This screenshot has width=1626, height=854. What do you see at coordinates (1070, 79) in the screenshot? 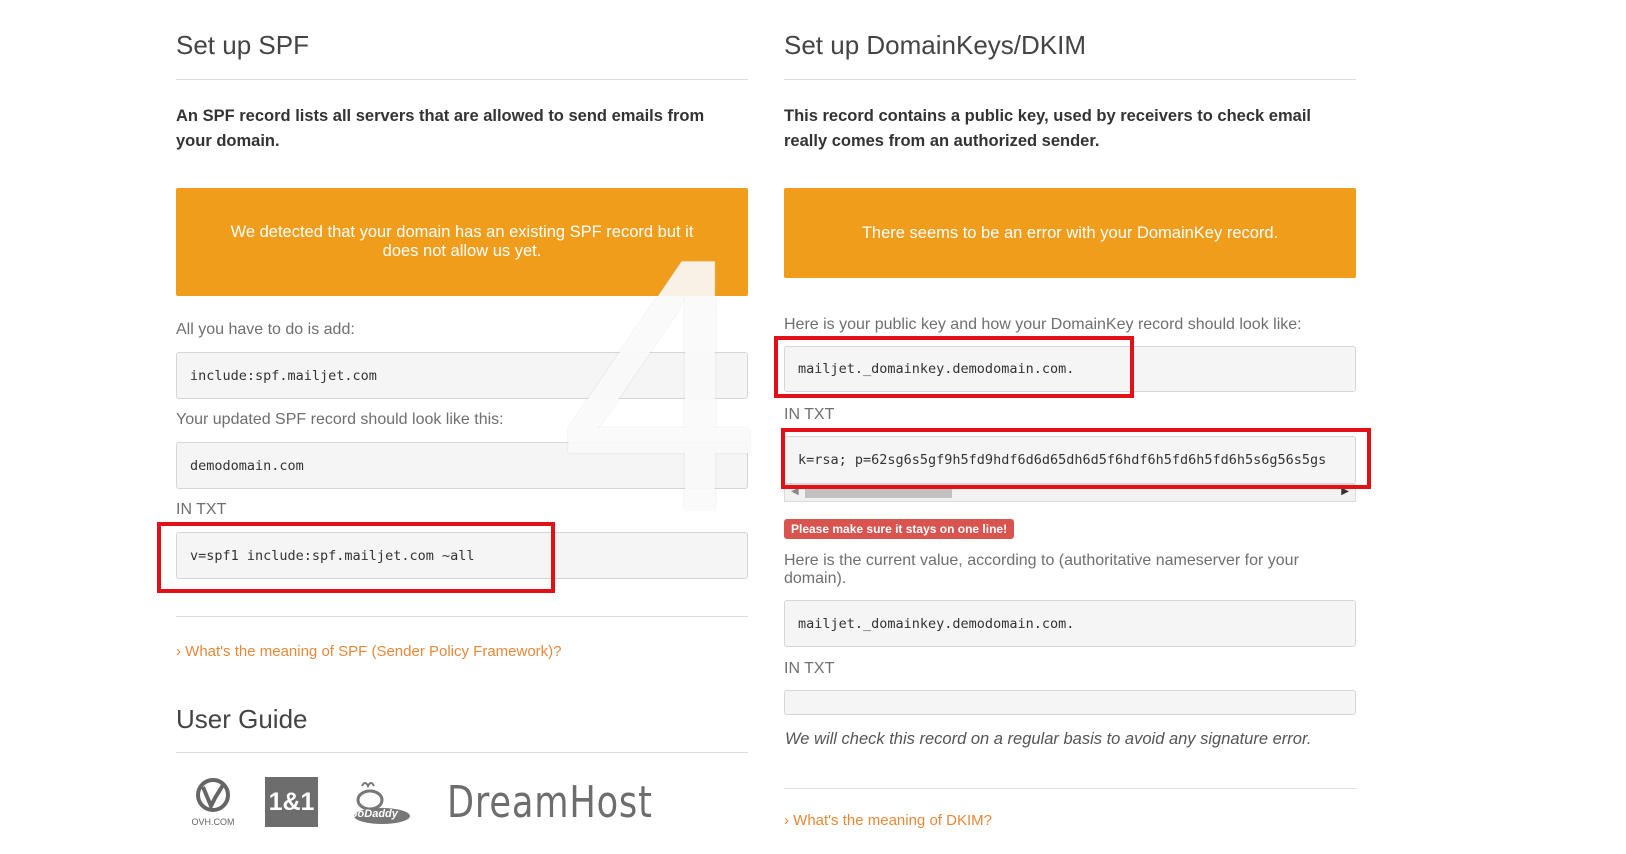
I see `dkim-title-divider` at bounding box center [1070, 79].